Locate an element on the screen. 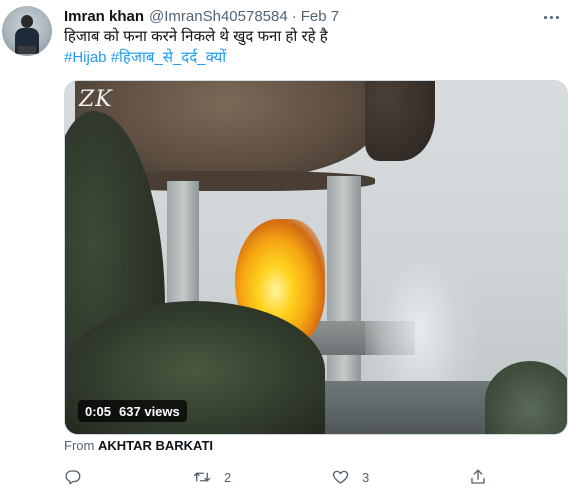 This screenshot has height=492, width=568. video-frame-tree is located at coordinates (526, 397).